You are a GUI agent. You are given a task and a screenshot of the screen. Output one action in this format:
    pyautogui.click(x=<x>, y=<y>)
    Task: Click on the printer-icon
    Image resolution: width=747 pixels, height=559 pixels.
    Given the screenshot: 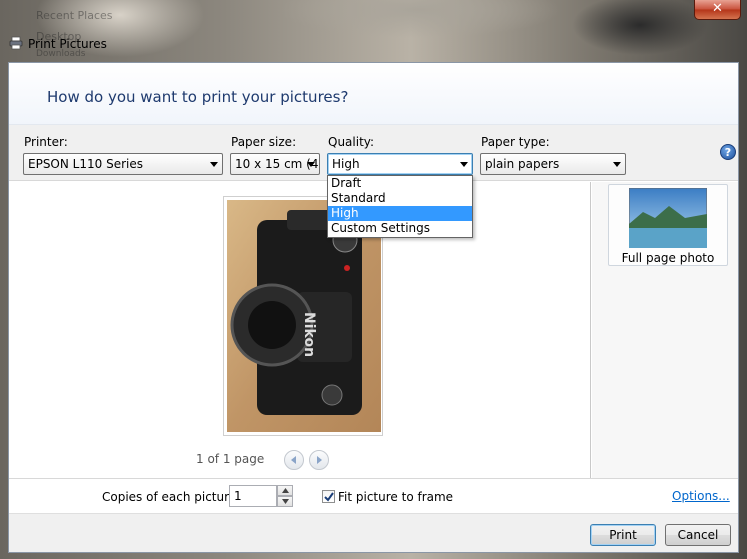 What is the action you would take?
    pyautogui.click(x=16, y=43)
    